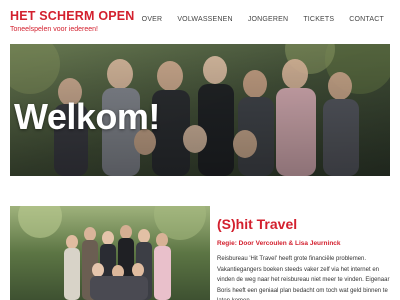  Describe the element at coordinates (268, 19) in the screenshot. I see `nav-item-jongeren: JONGEREN` at that location.